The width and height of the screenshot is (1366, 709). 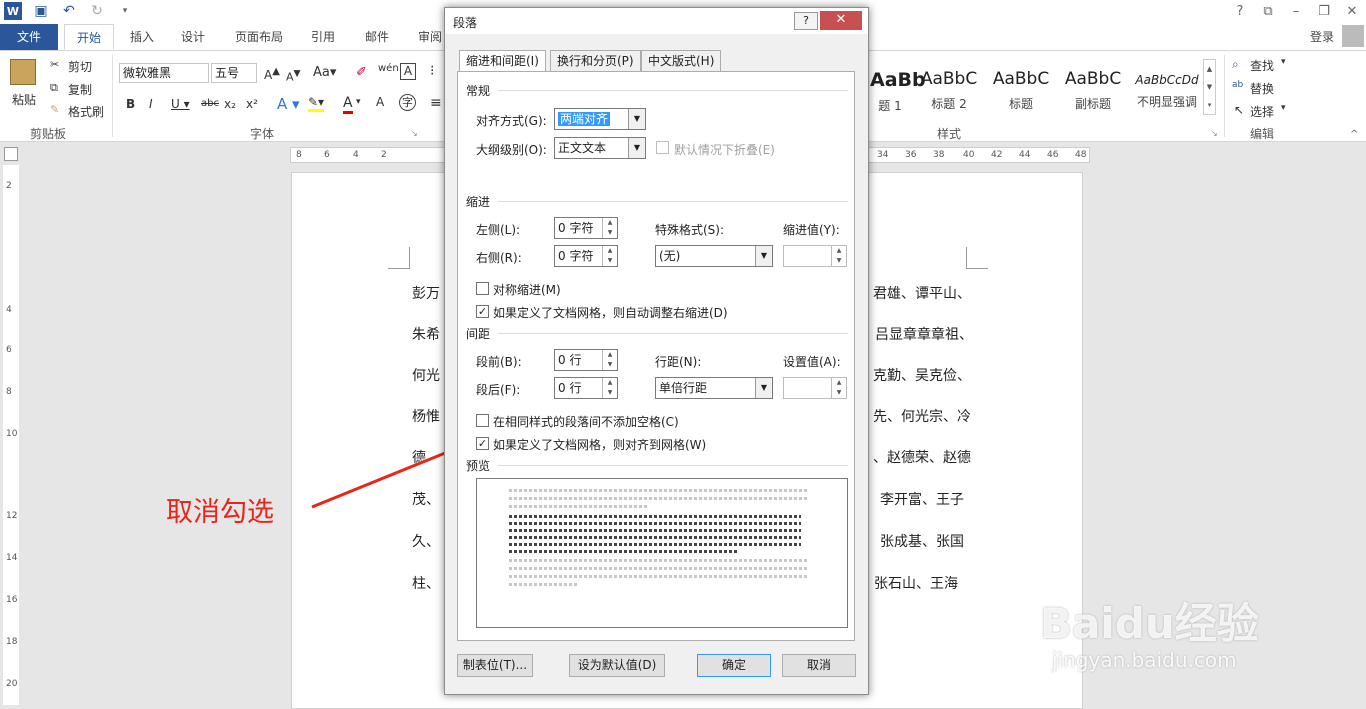 What do you see at coordinates (1262, 111) in the screenshot?
I see `select-button: 选择` at bounding box center [1262, 111].